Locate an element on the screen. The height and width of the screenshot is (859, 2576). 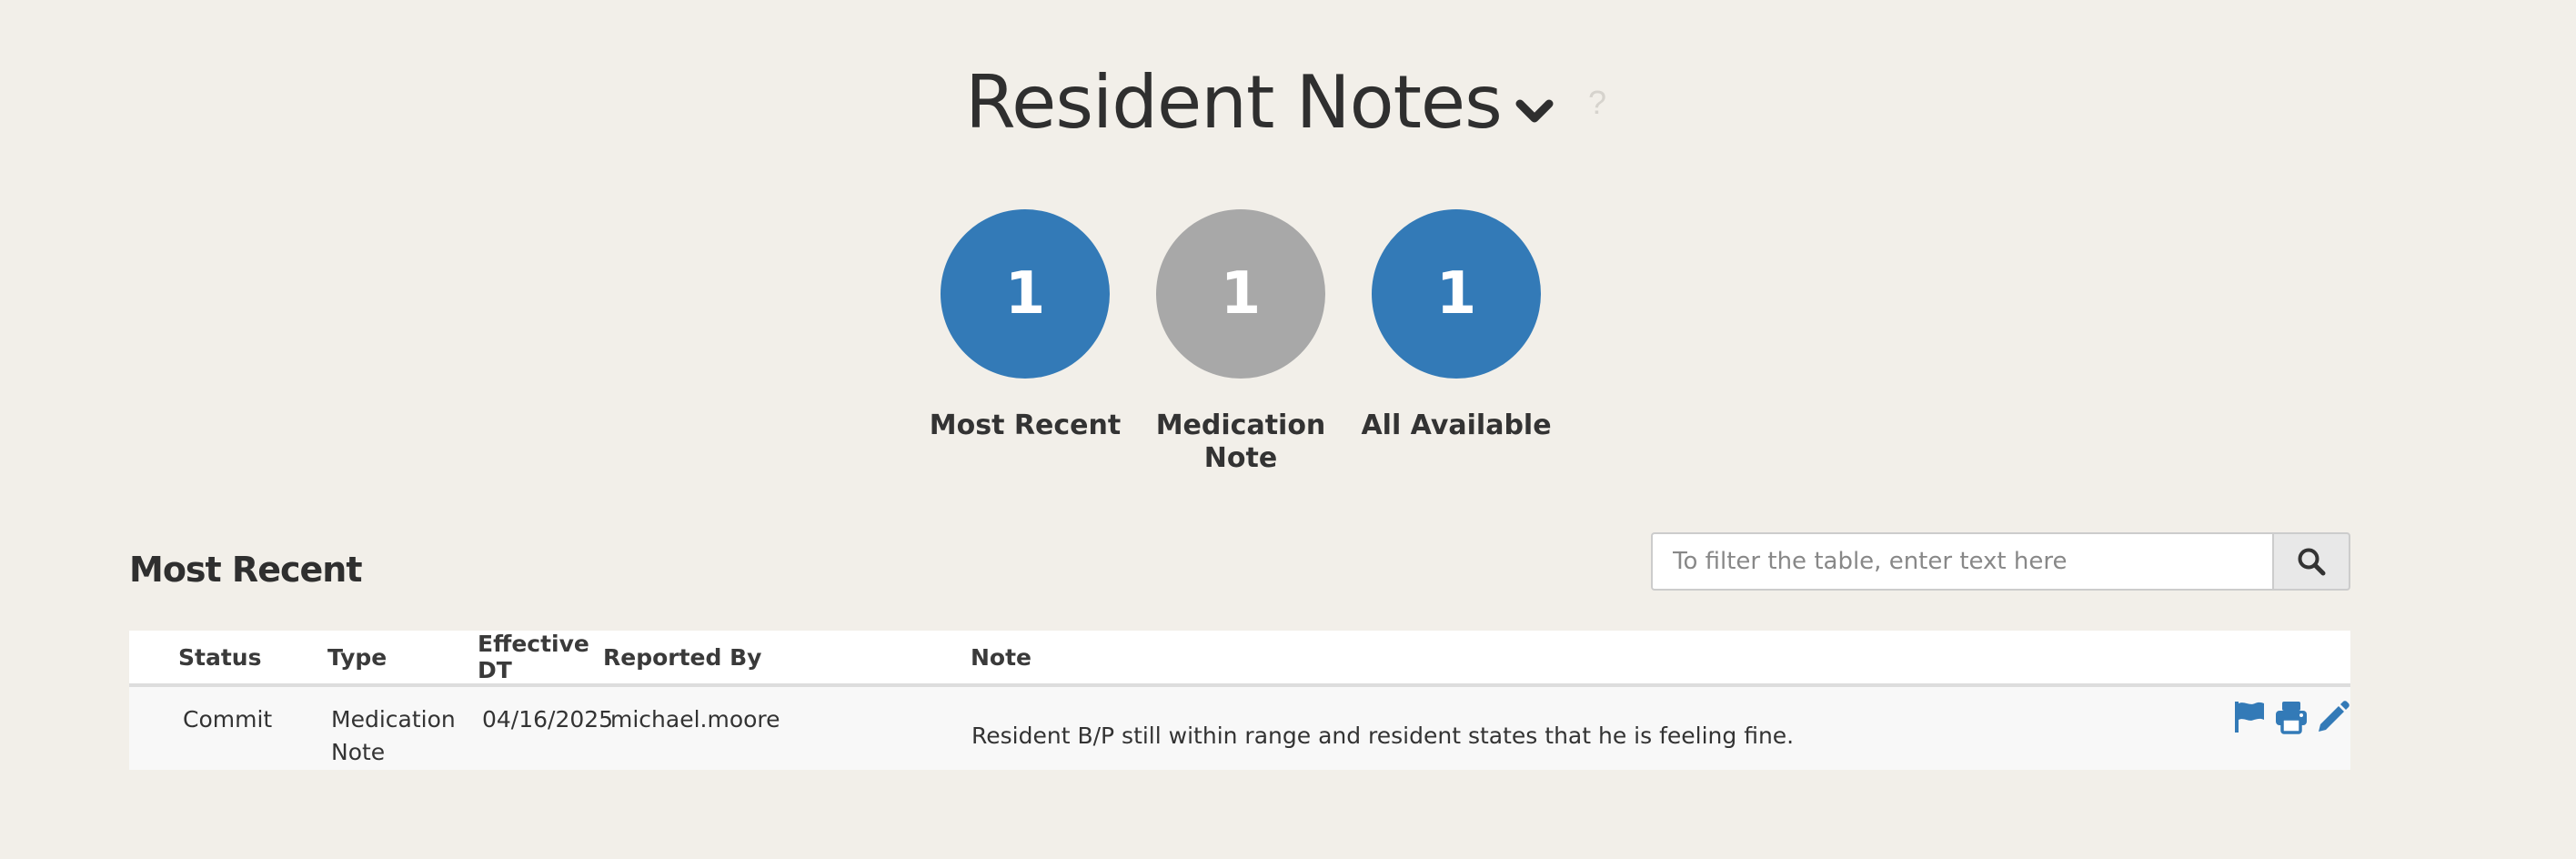
column-header-actions is located at coordinates (2238, 659).